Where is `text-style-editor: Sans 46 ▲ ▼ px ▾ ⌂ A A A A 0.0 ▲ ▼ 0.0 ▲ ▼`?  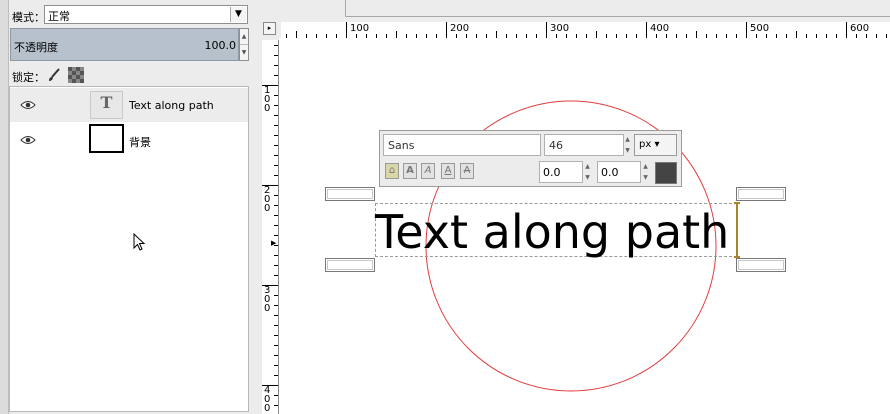
text-style-editor: Sans 46 ▲ ▼ px ▾ ⌂ A A A A 0.0 ▲ ▼ 0.0 ▲ ▼ is located at coordinates (530, 158).